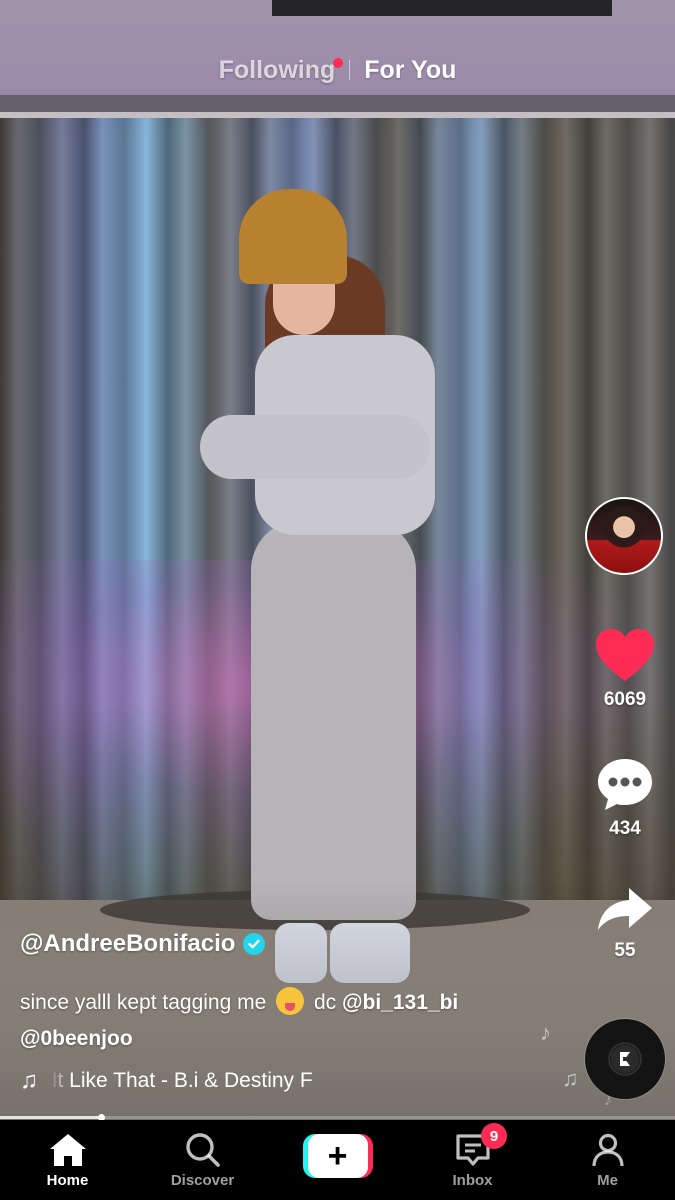 The height and width of the screenshot is (1200, 675). What do you see at coordinates (68, 1150) in the screenshot?
I see `home-icon` at bounding box center [68, 1150].